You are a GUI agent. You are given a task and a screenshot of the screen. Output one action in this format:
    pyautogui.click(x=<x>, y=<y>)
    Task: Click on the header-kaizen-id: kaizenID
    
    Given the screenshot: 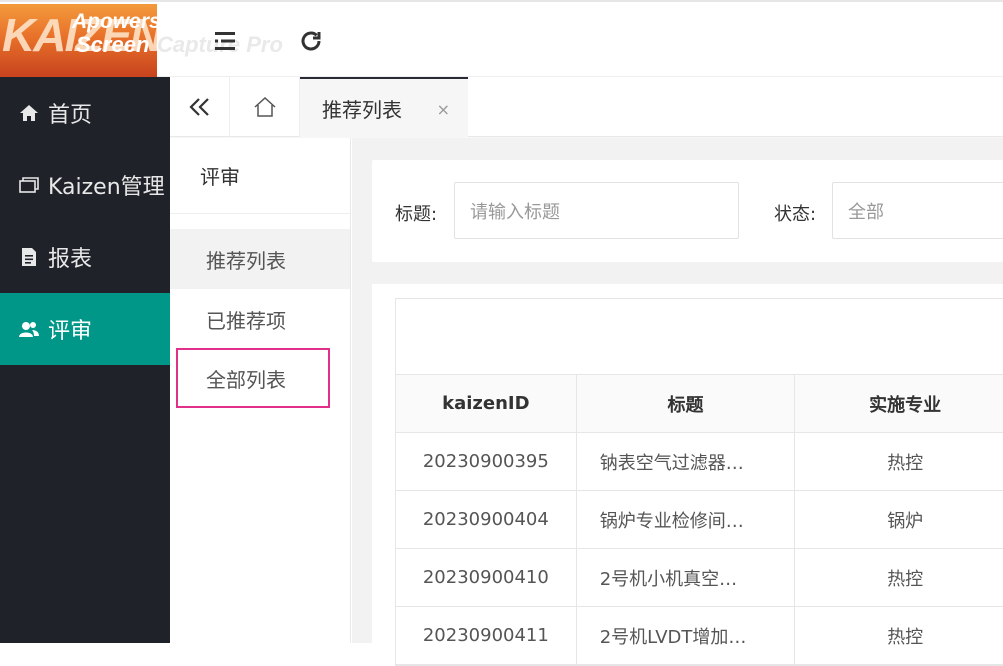 What is the action you would take?
    pyautogui.click(x=486, y=403)
    